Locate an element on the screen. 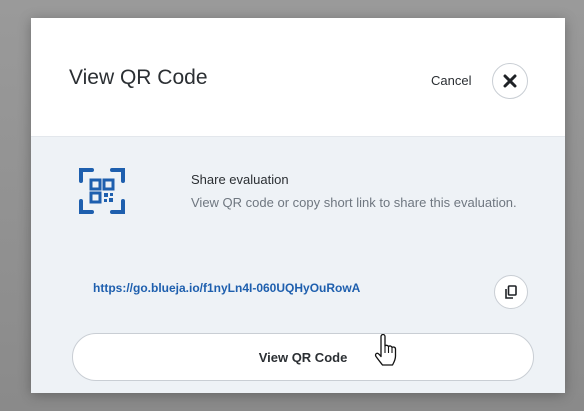  copy-icon is located at coordinates (511, 292).